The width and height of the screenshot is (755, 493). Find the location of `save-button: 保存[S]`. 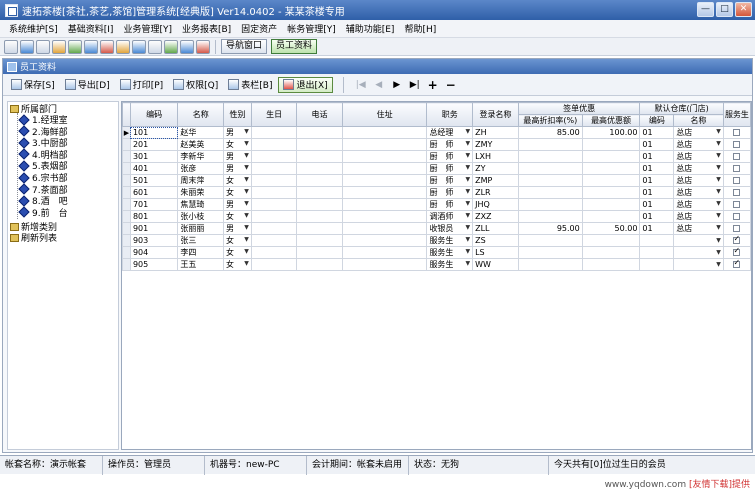

save-button: 保存[S] is located at coordinates (33, 85).